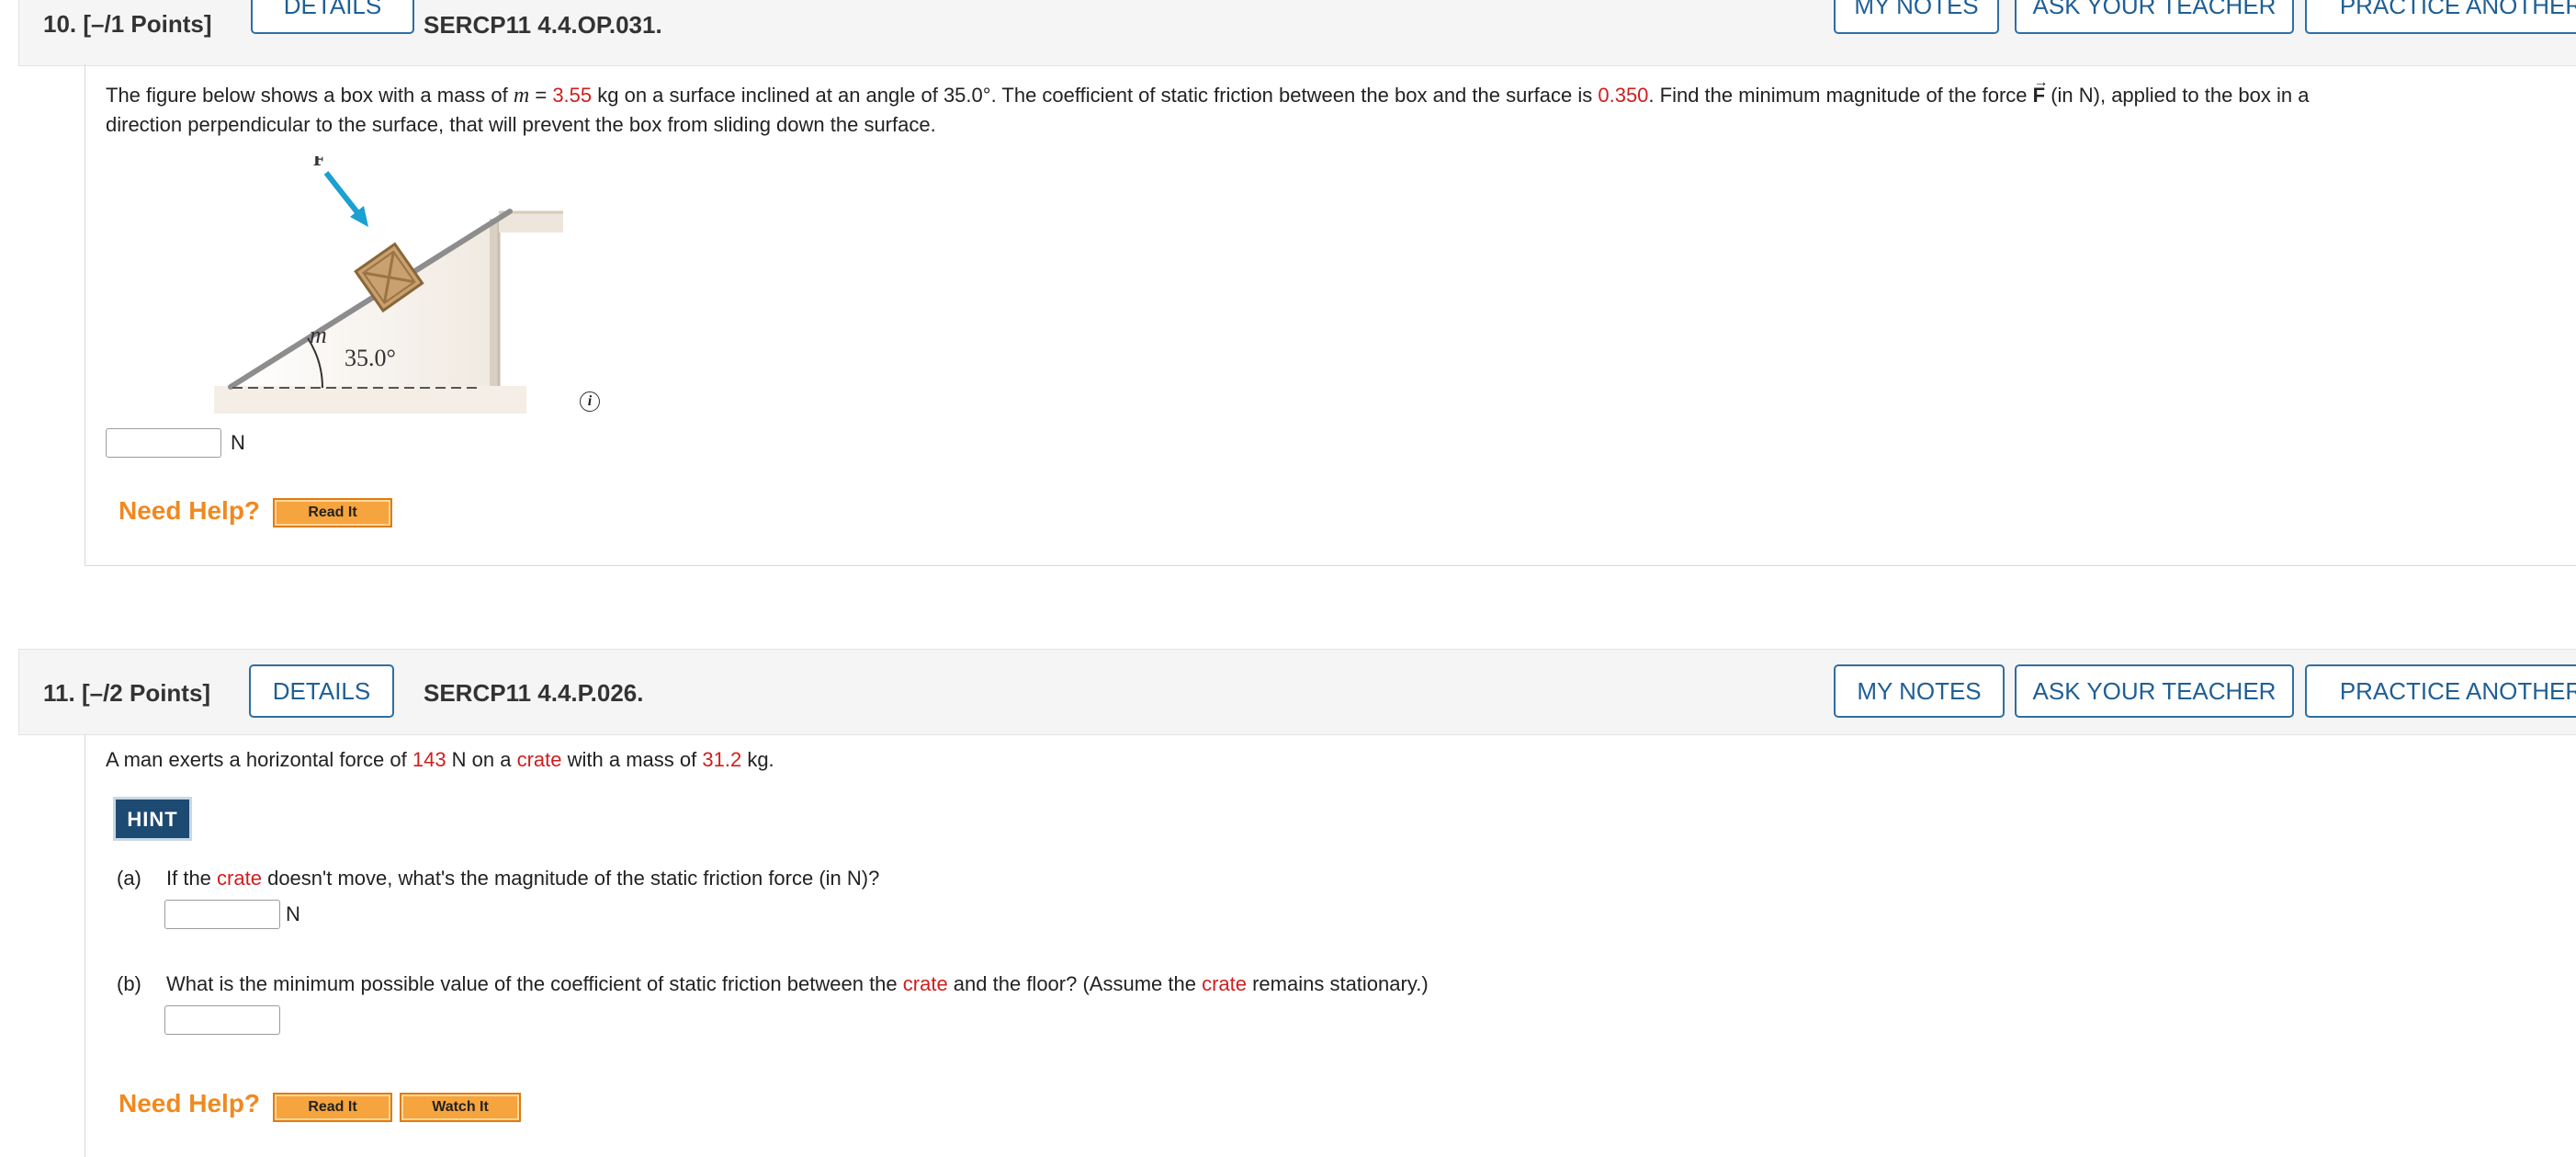  I want to click on q11-read-it-button: Read It, so click(332, 1107).